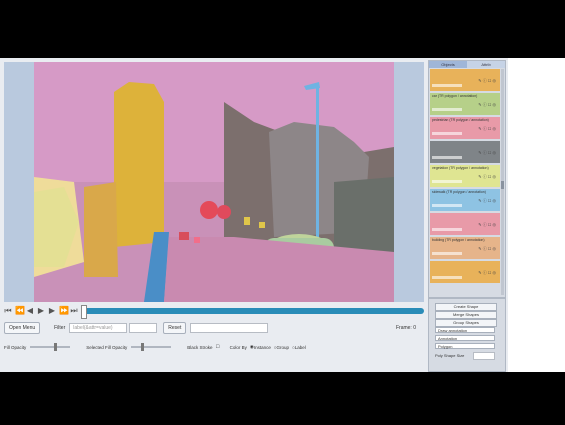 Image resolution: width=565 pixels, height=425 pixels. I want to click on color-by-instance-label: Instance, so click(262, 347).